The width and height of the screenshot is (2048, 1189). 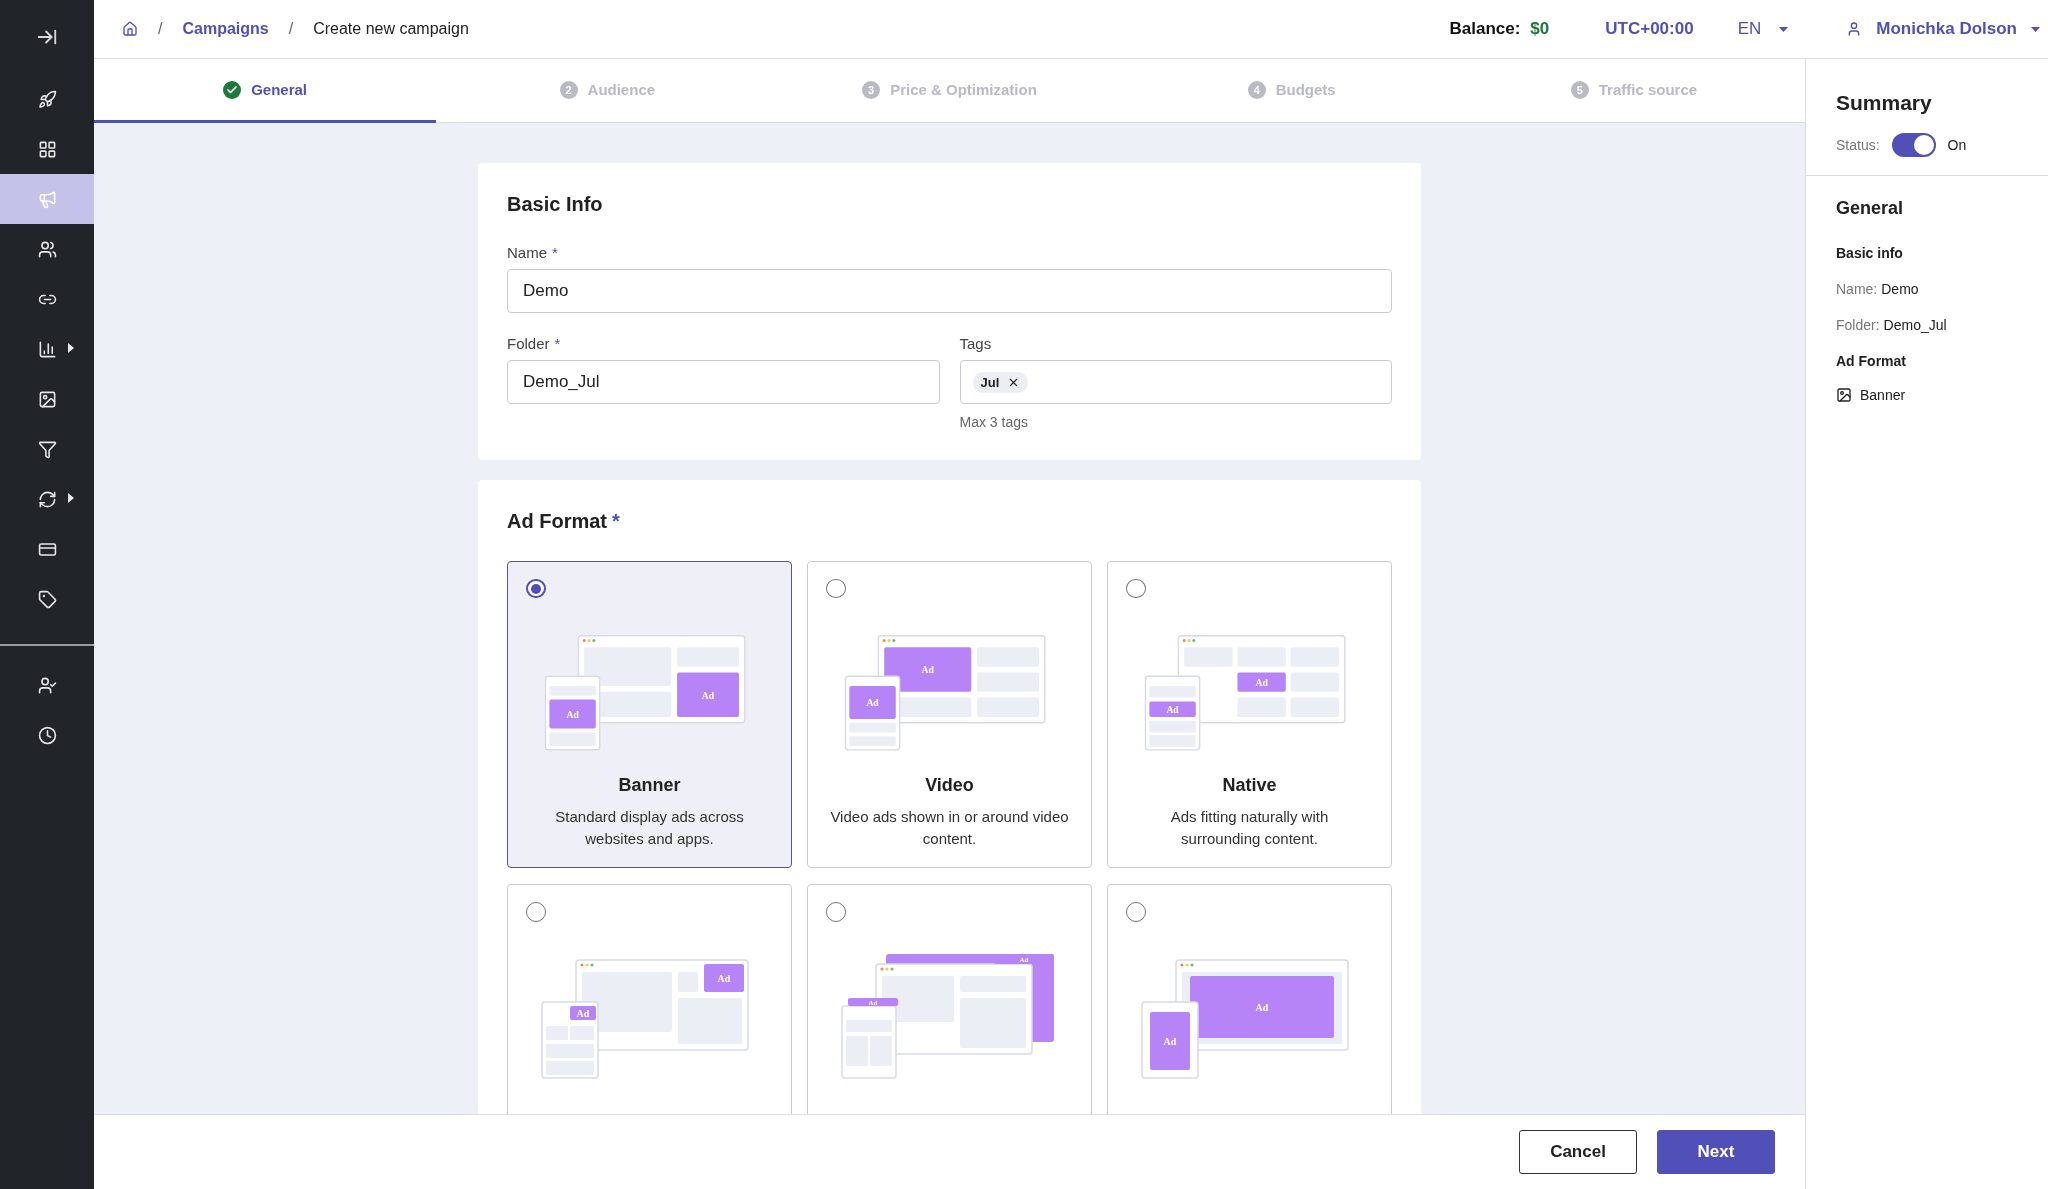 I want to click on tag-chip: Jul, so click(x=1000, y=382).